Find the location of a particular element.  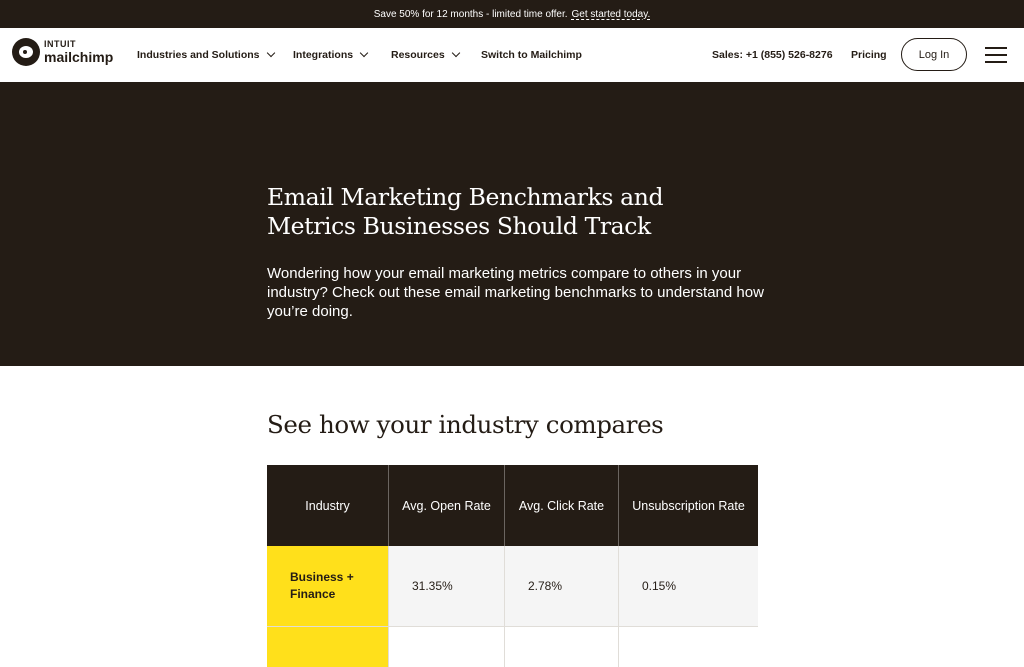

freddie-icon is located at coordinates (26, 52).